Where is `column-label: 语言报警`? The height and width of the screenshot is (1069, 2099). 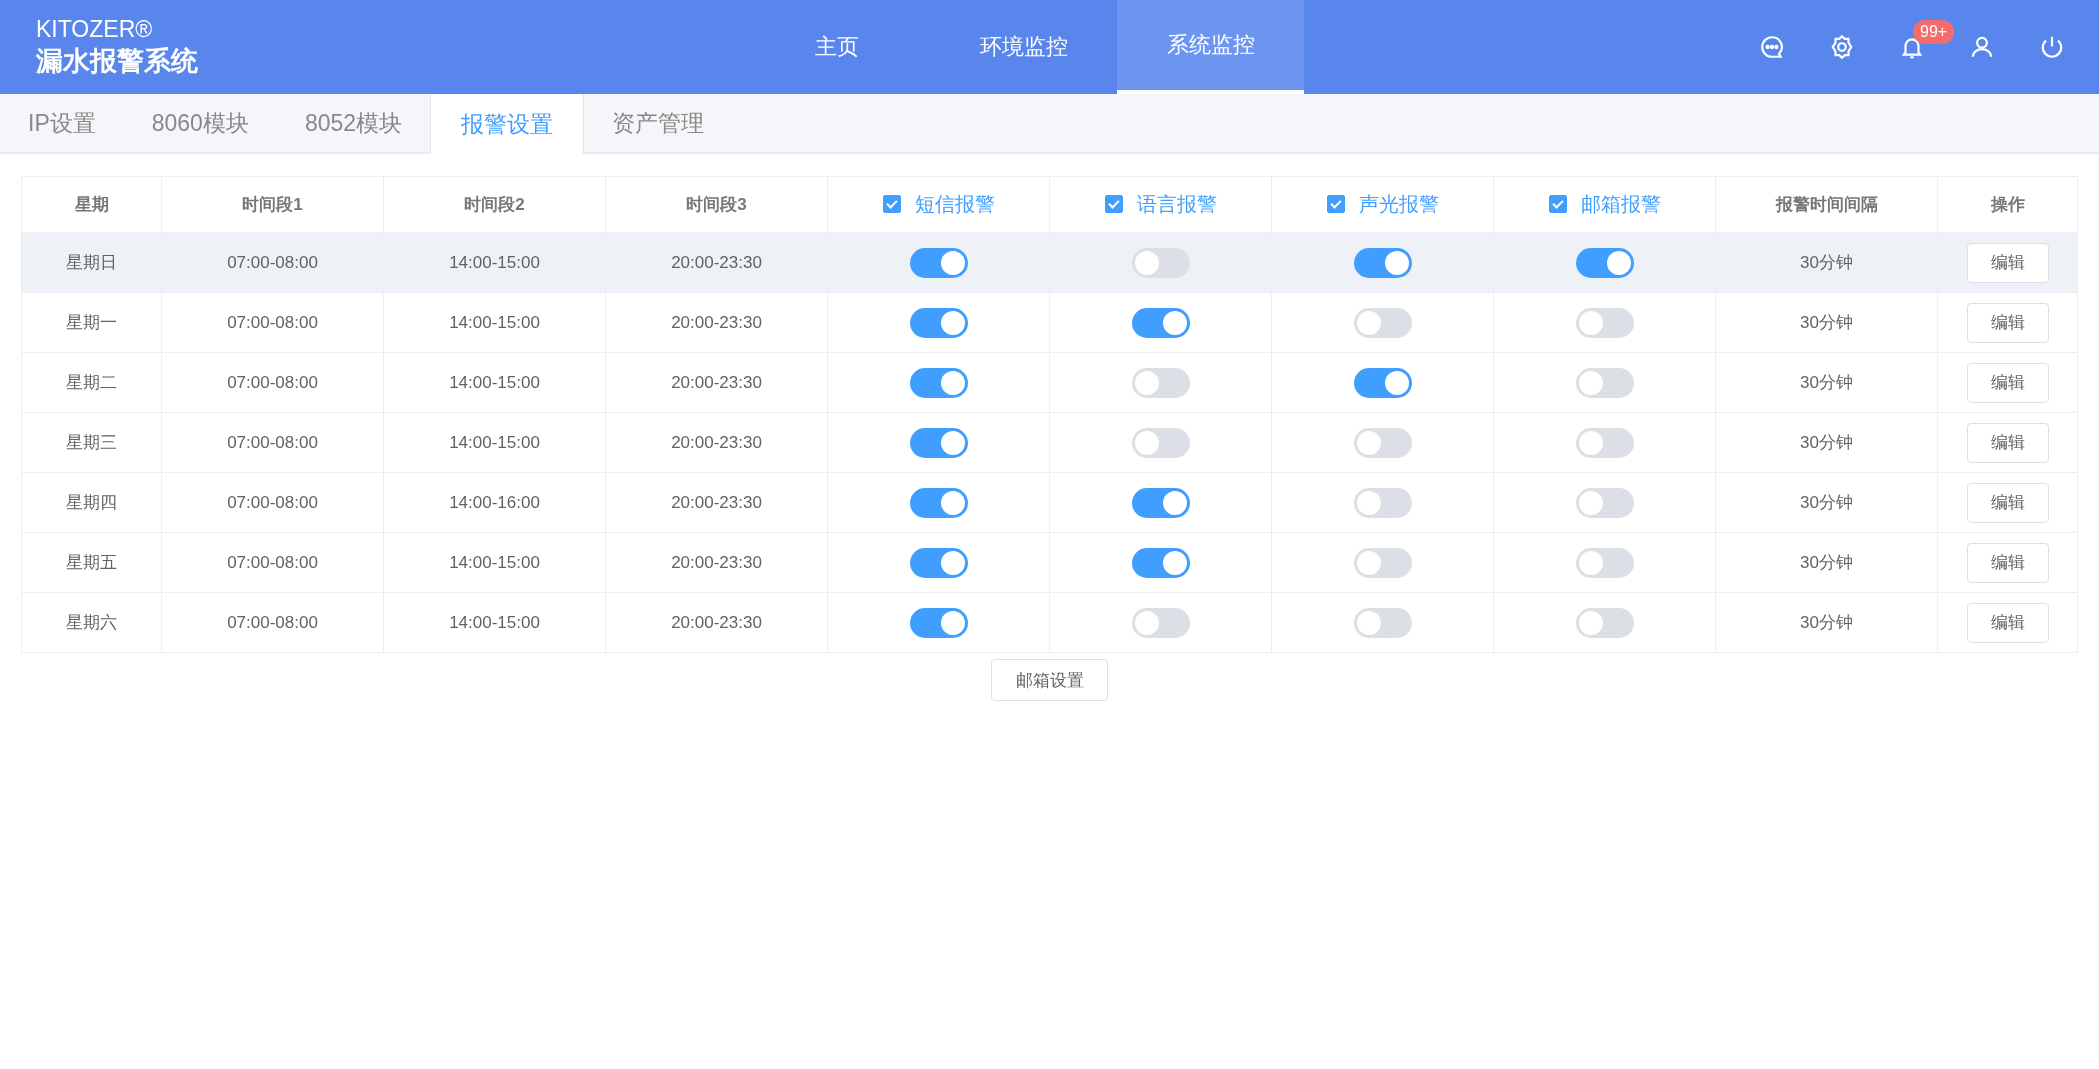
column-label: 语言报警 is located at coordinates (1176, 204).